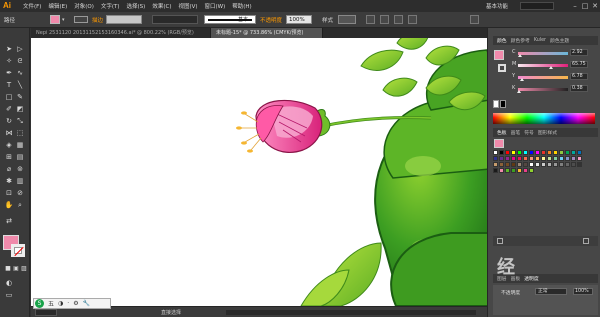 This screenshot has height=317, width=600. I want to click on line-tool-icon: ╲, so click(20, 85).